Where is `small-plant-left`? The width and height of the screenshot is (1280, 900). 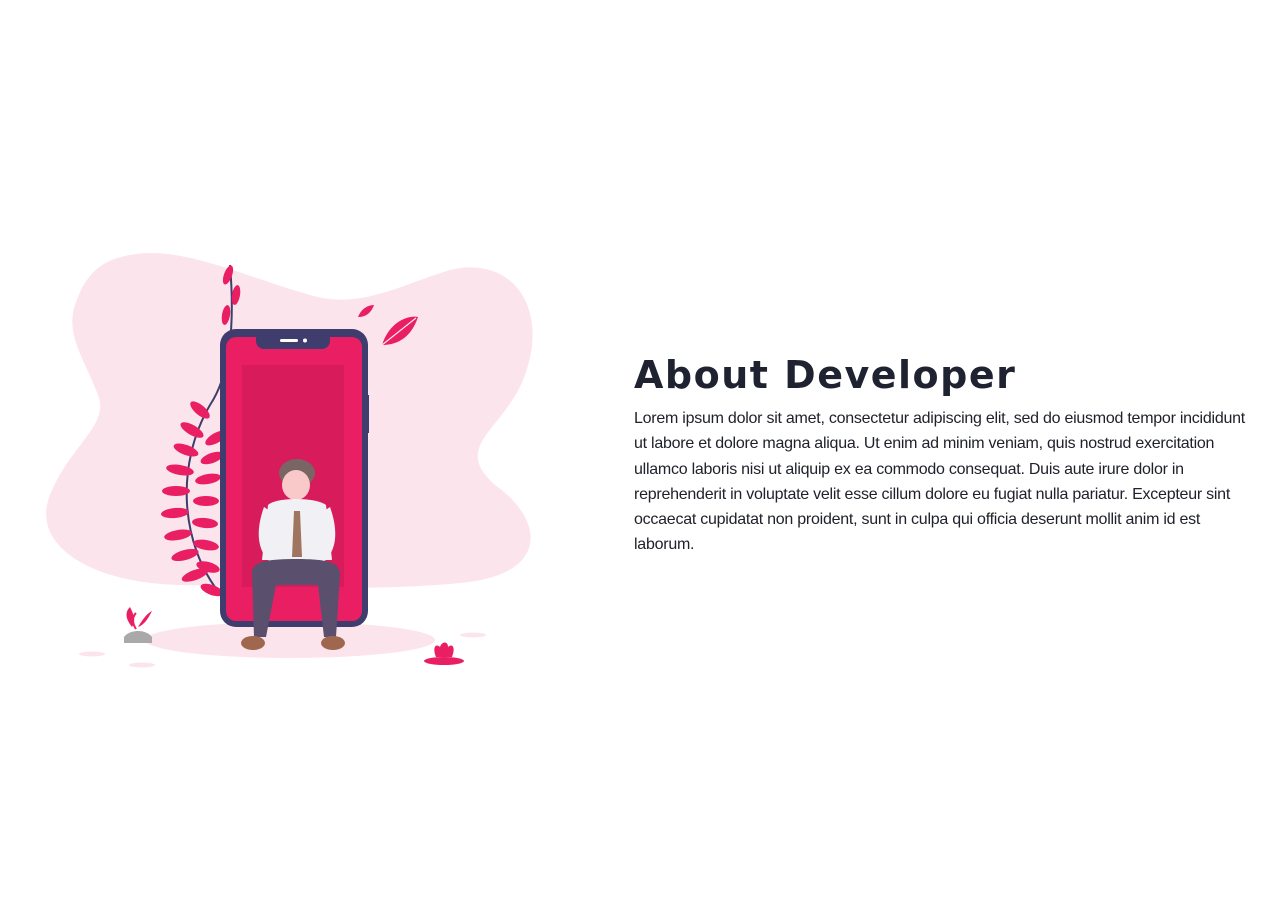 small-plant-left is located at coordinates (138, 625).